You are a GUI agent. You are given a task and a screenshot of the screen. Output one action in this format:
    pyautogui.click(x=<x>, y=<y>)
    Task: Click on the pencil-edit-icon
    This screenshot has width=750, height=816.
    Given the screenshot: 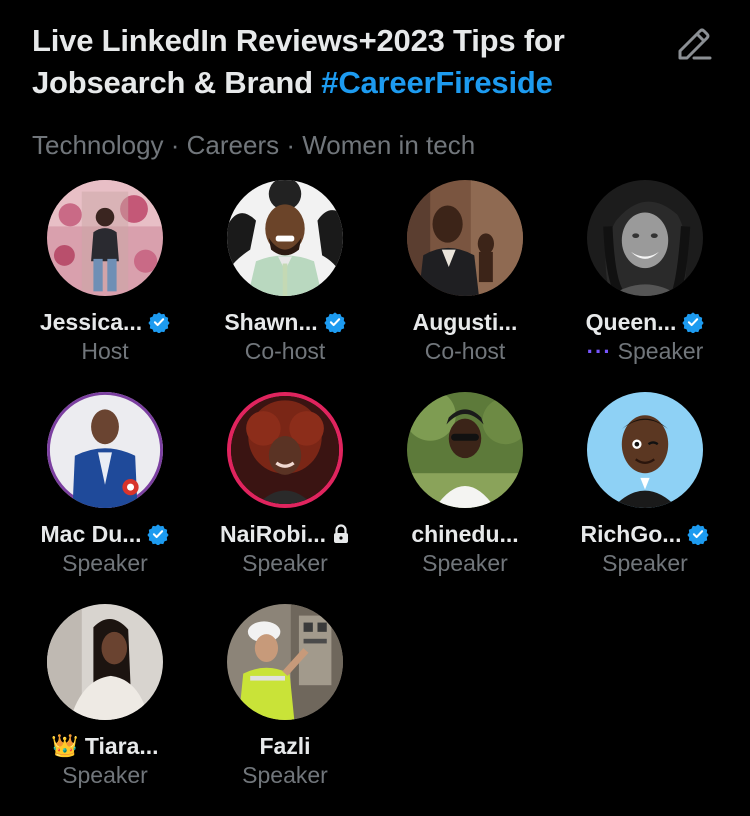 What is the action you would take?
    pyautogui.click(x=695, y=44)
    